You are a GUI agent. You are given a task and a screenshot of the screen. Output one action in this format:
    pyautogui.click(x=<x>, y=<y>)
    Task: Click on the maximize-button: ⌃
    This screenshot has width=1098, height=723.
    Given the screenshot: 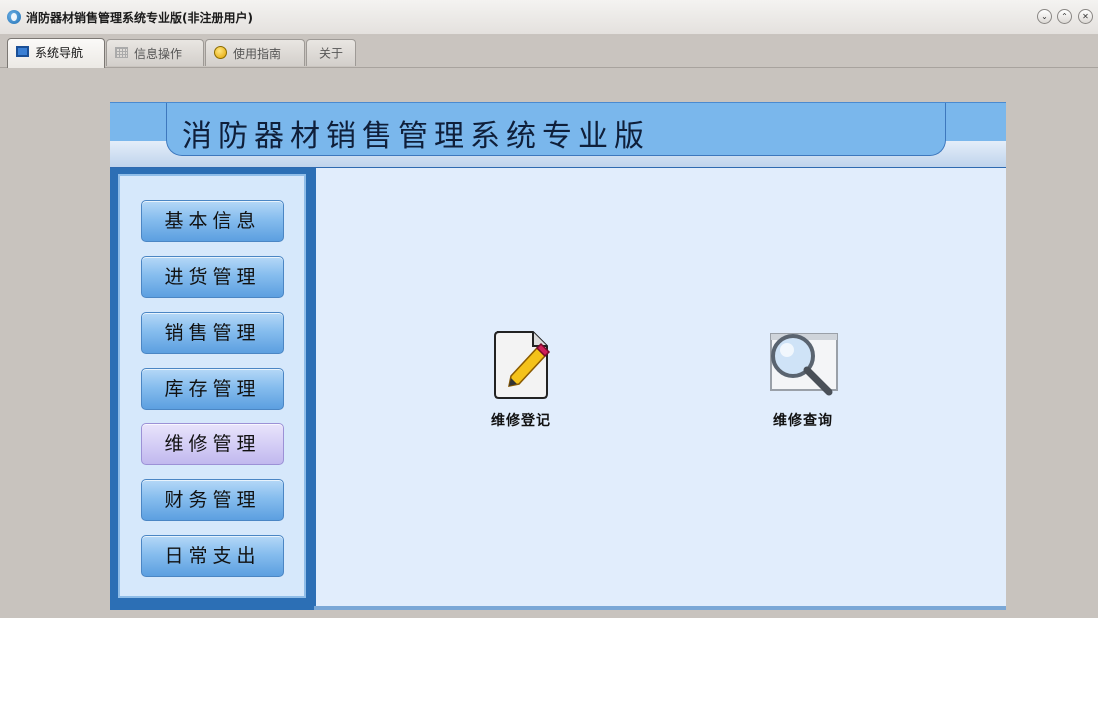 What is the action you would take?
    pyautogui.click(x=1064, y=16)
    